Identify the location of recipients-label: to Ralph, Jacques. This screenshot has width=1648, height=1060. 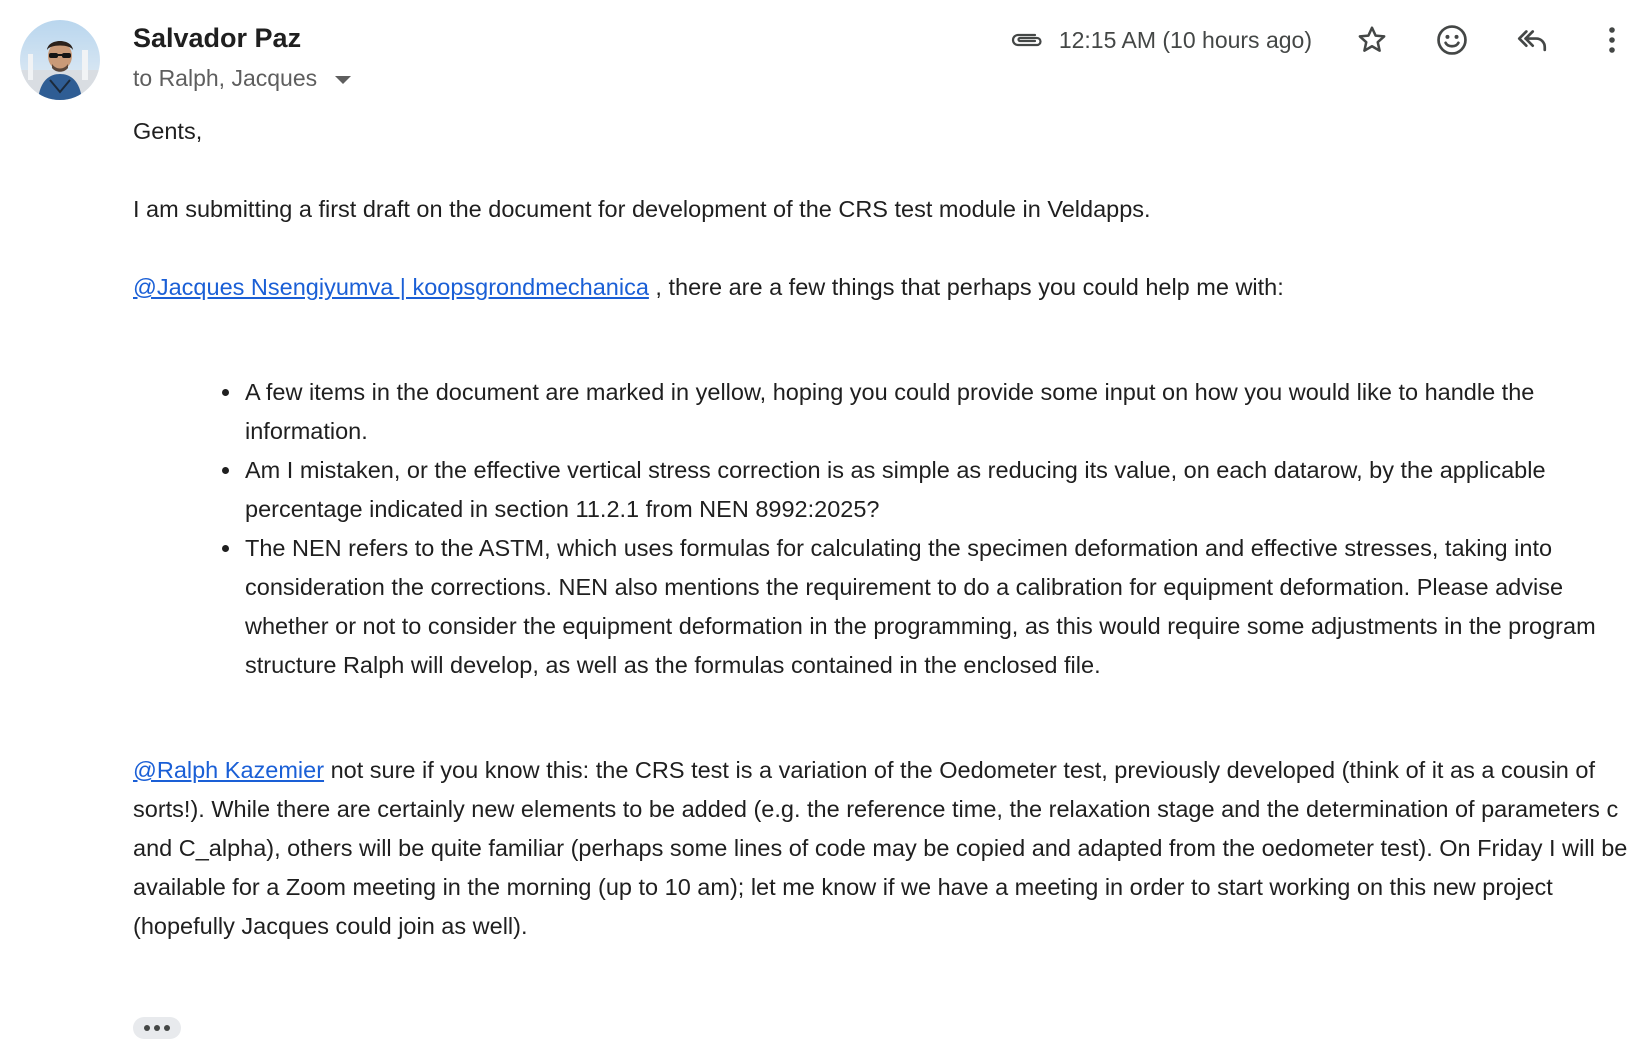
(225, 78).